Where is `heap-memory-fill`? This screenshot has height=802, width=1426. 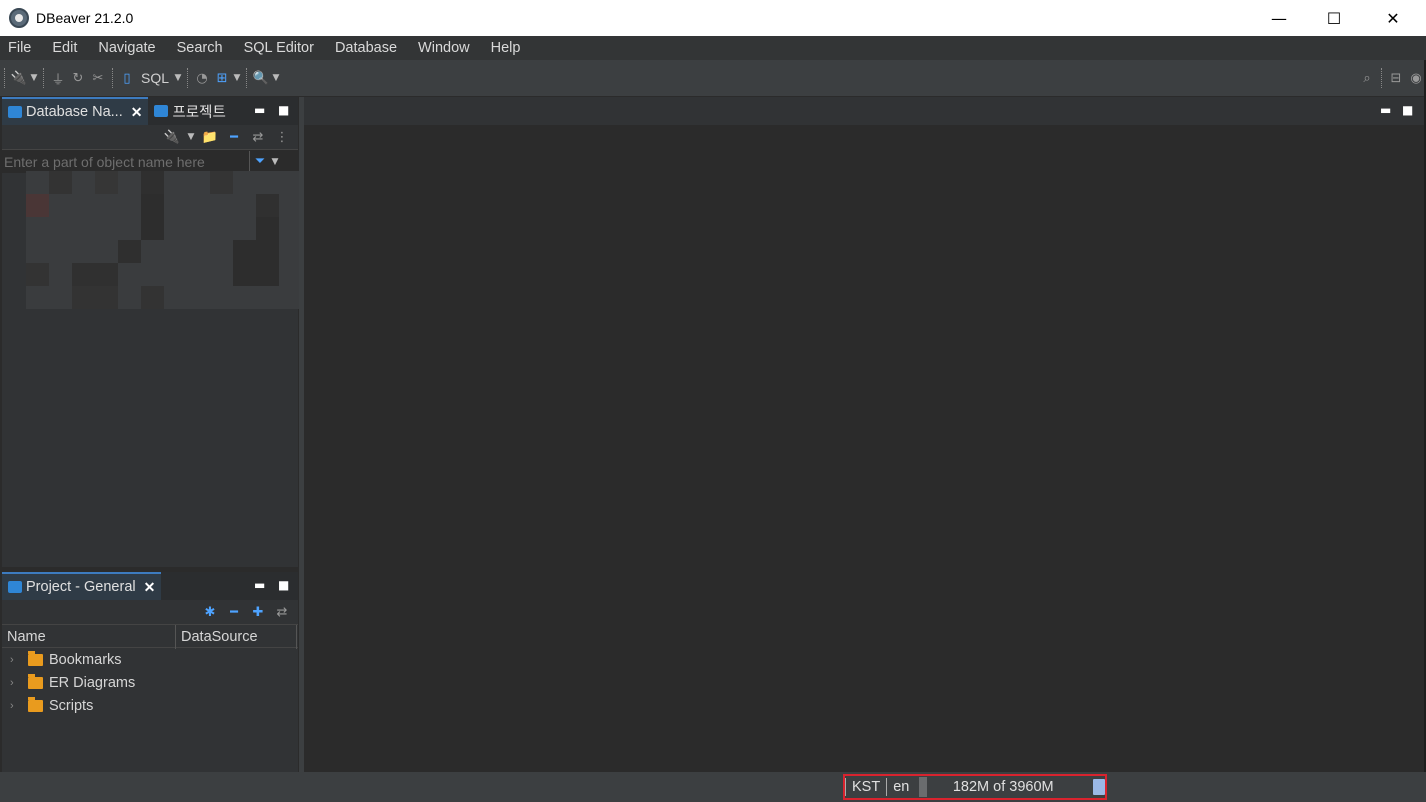
heap-memory-fill is located at coordinates (923, 787).